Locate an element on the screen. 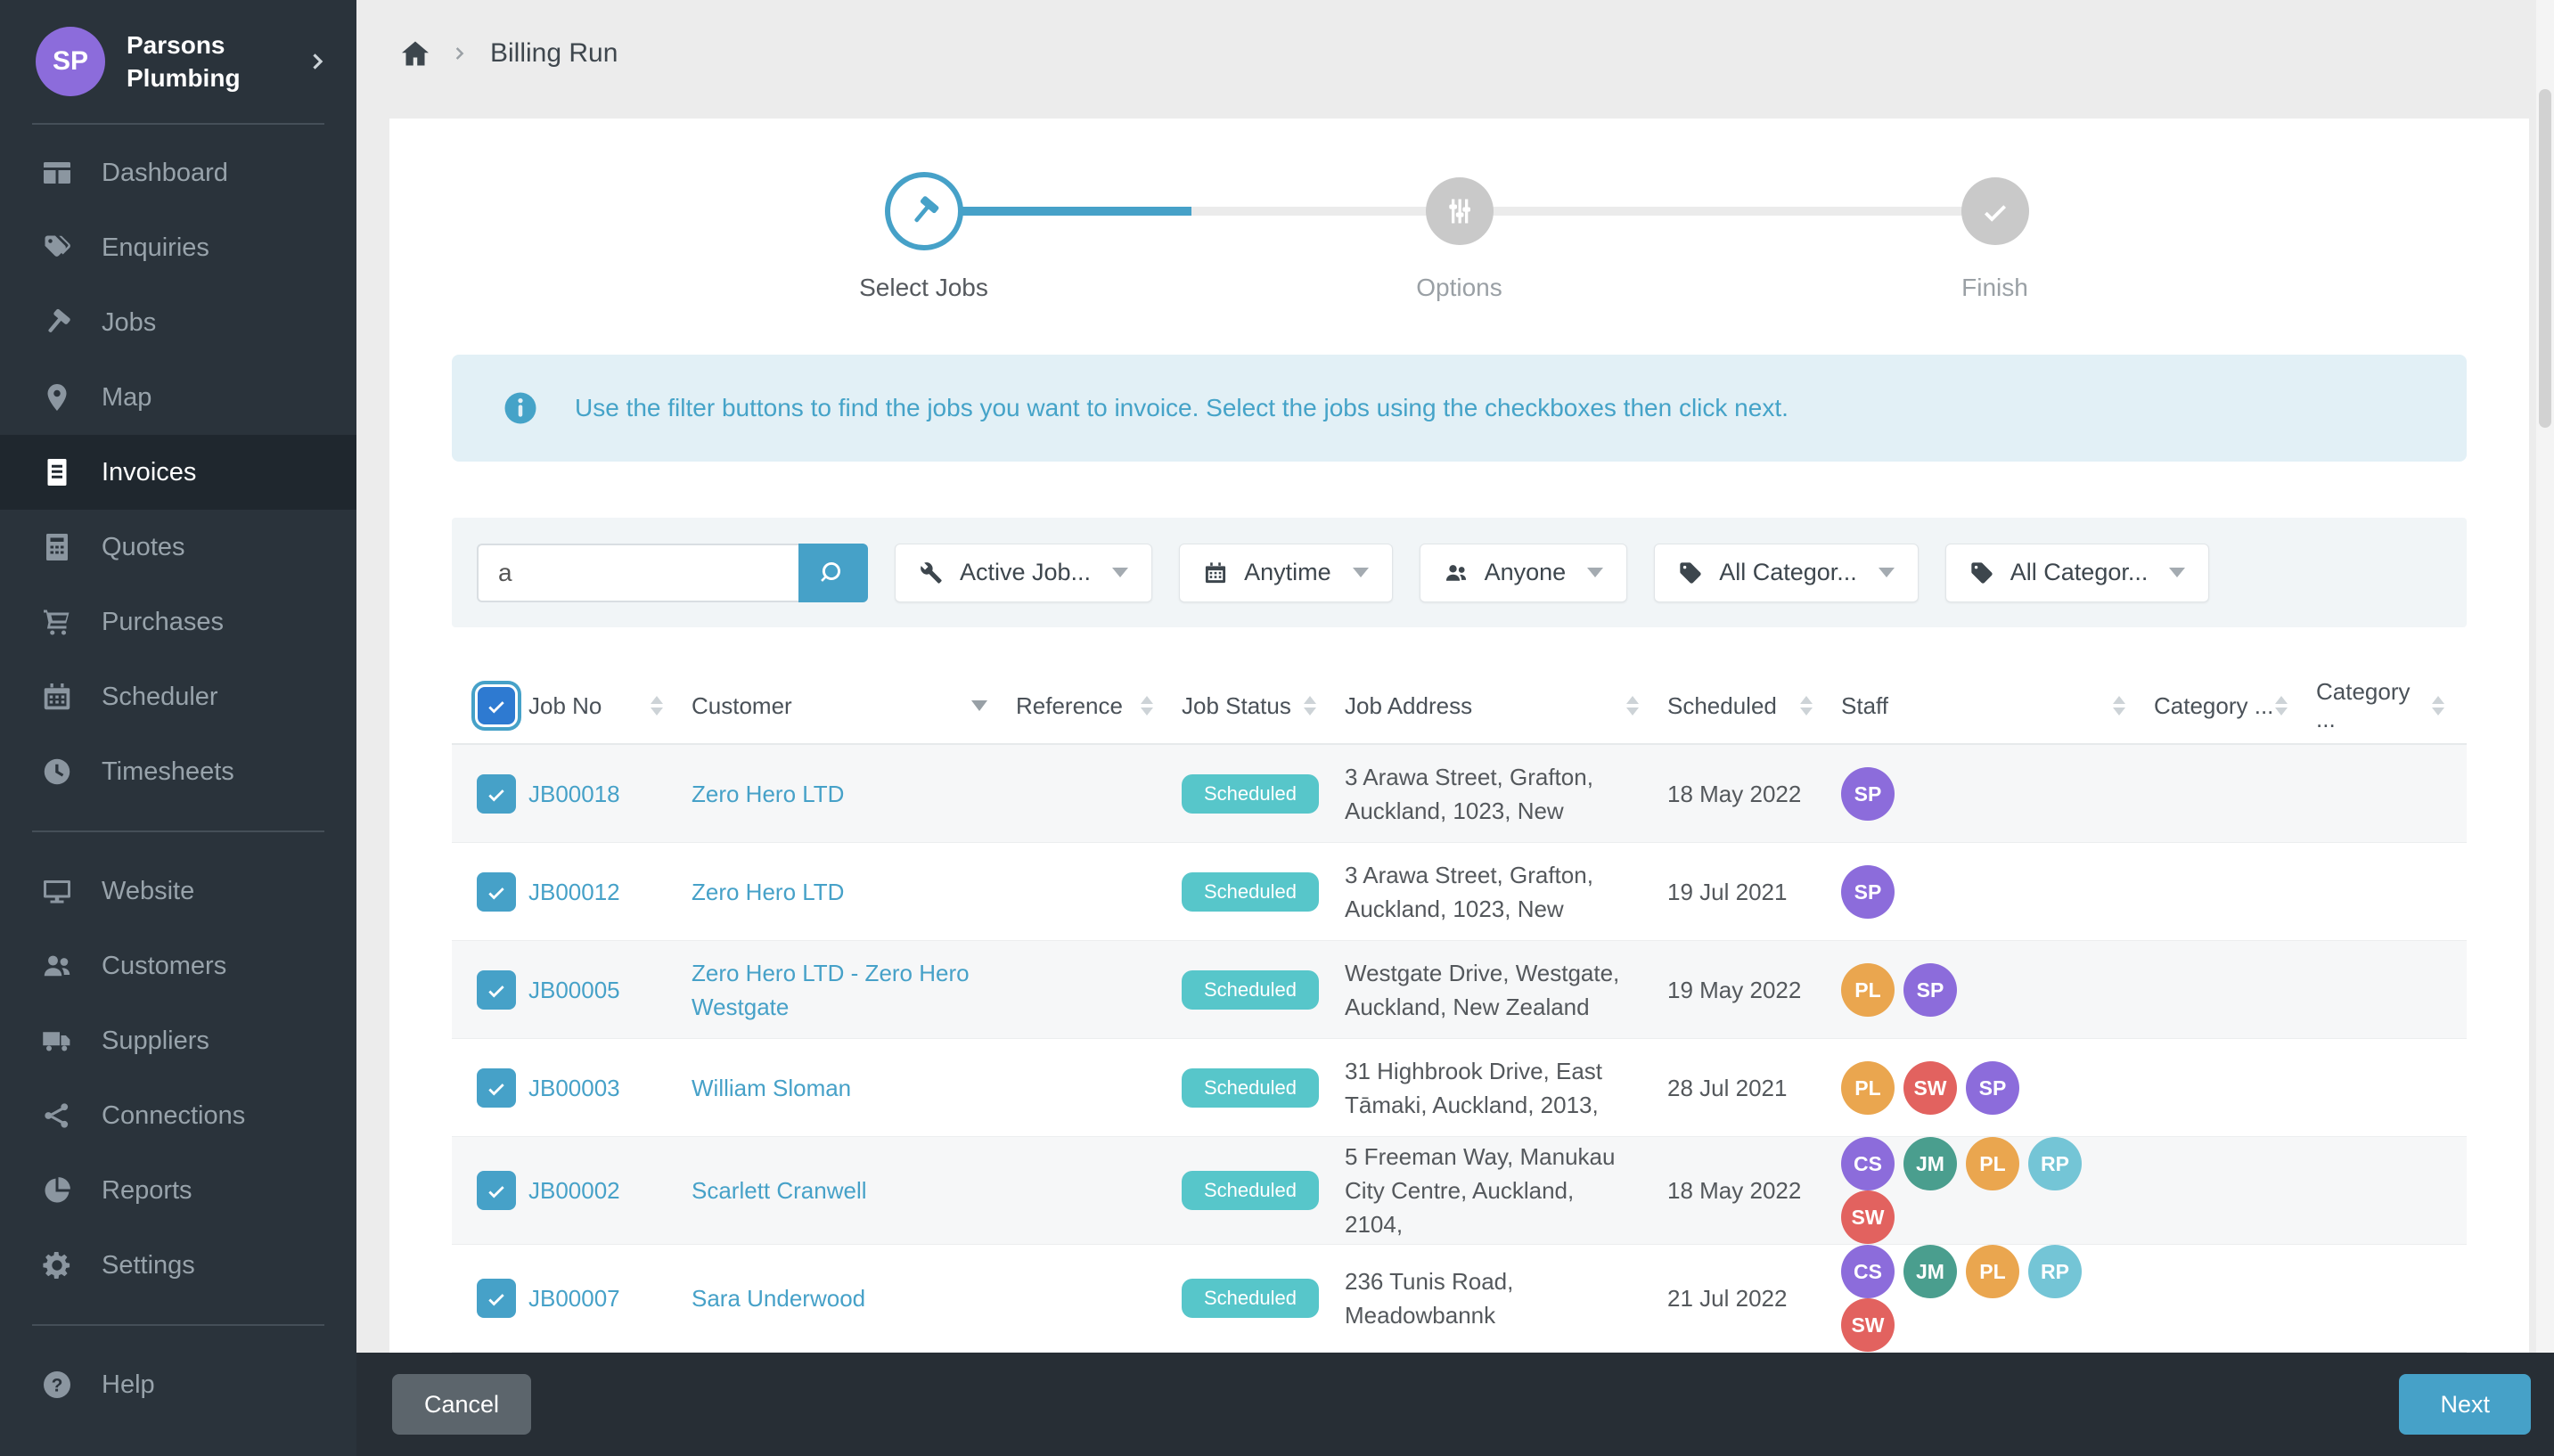 The height and width of the screenshot is (1456, 2554). job-number-link: JB00007 is located at coordinates (574, 1299).